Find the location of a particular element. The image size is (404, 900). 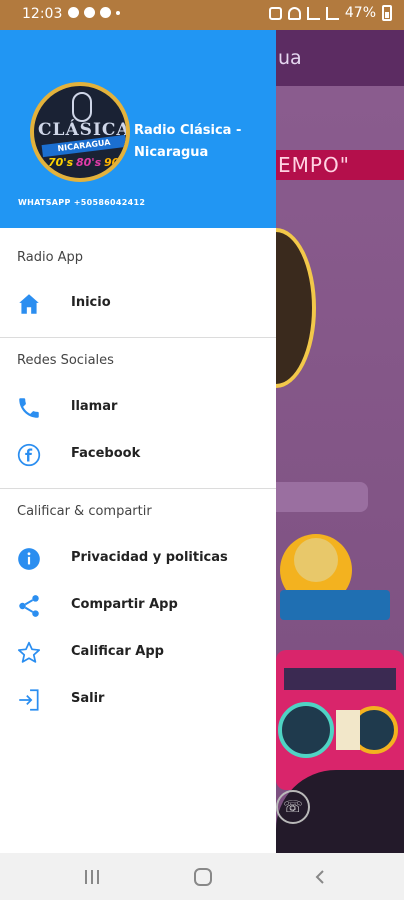

background-illustration is located at coordinates (340, 662).